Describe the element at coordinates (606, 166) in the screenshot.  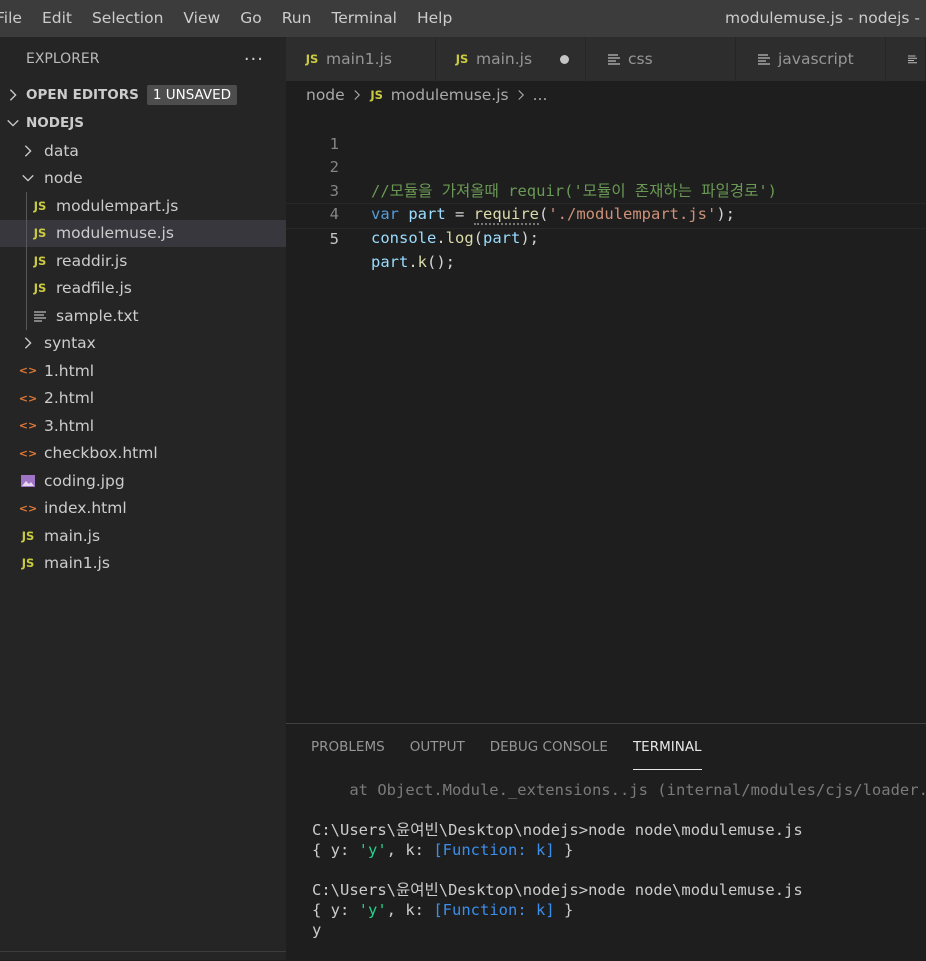
I see `code-line-2: 2 //모듈을 가져올때 requir('모듈이 존재하는 파일경로')` at that location.